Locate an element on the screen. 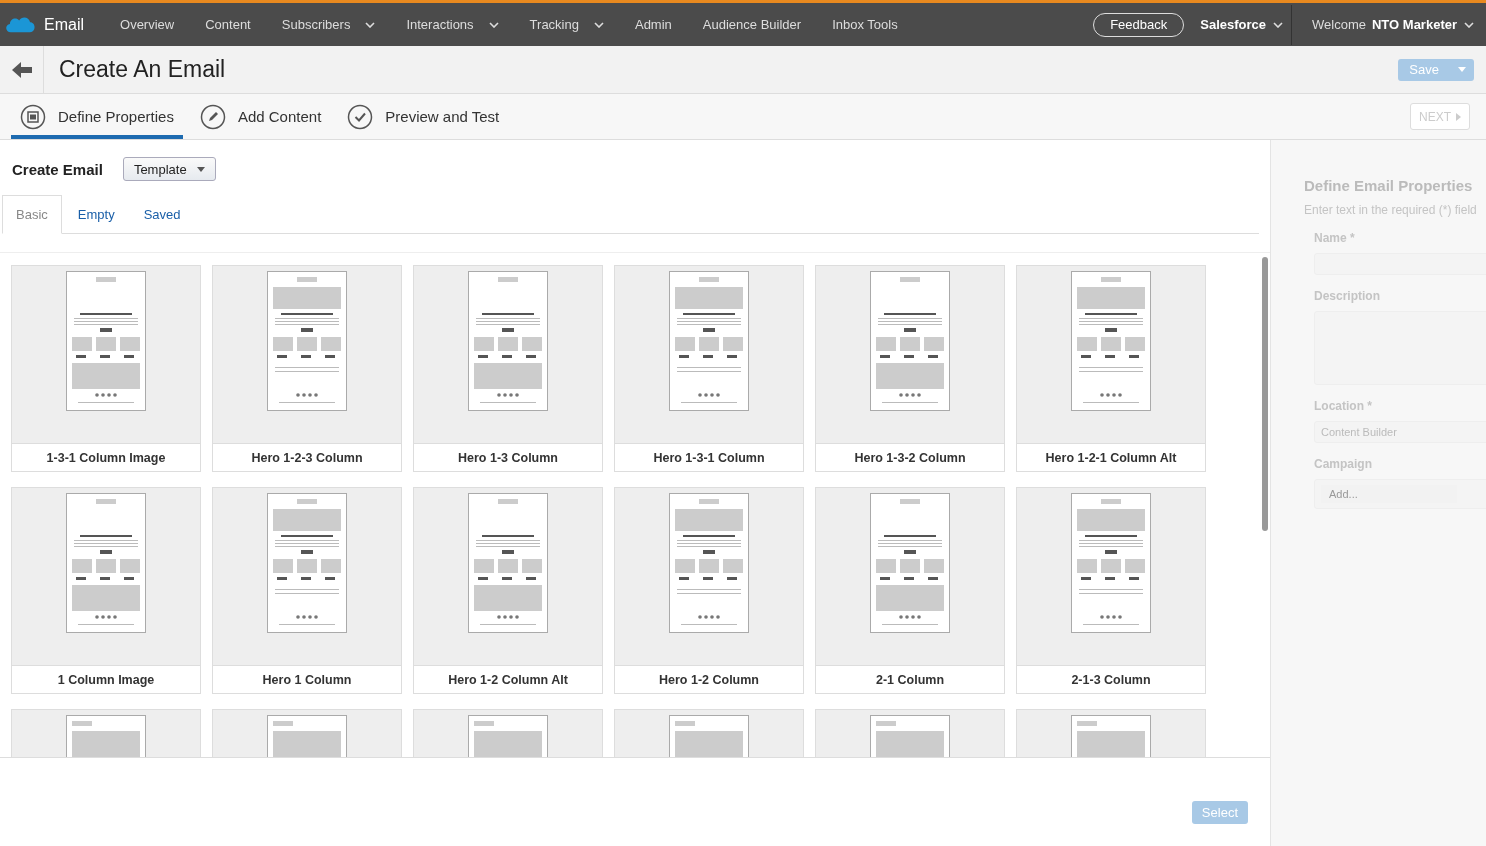 Image resolution: width=1486 pixels, height=846 pixels. step-tab: Preview and Test is located at coordinates (423, 116).